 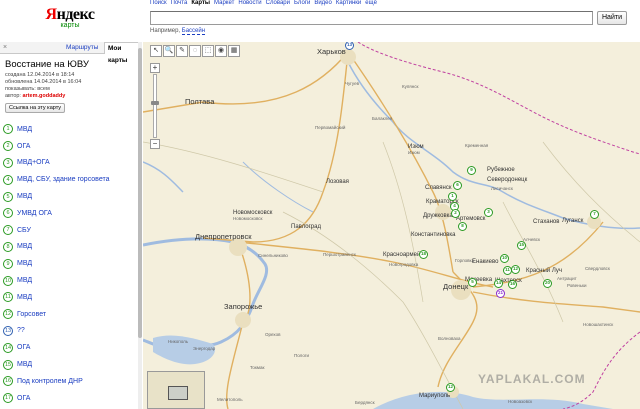 What do you see at coordinates (140, 193) in the screenshot?
I see `scrollbar-thumb` at bounding box center [140, 193].